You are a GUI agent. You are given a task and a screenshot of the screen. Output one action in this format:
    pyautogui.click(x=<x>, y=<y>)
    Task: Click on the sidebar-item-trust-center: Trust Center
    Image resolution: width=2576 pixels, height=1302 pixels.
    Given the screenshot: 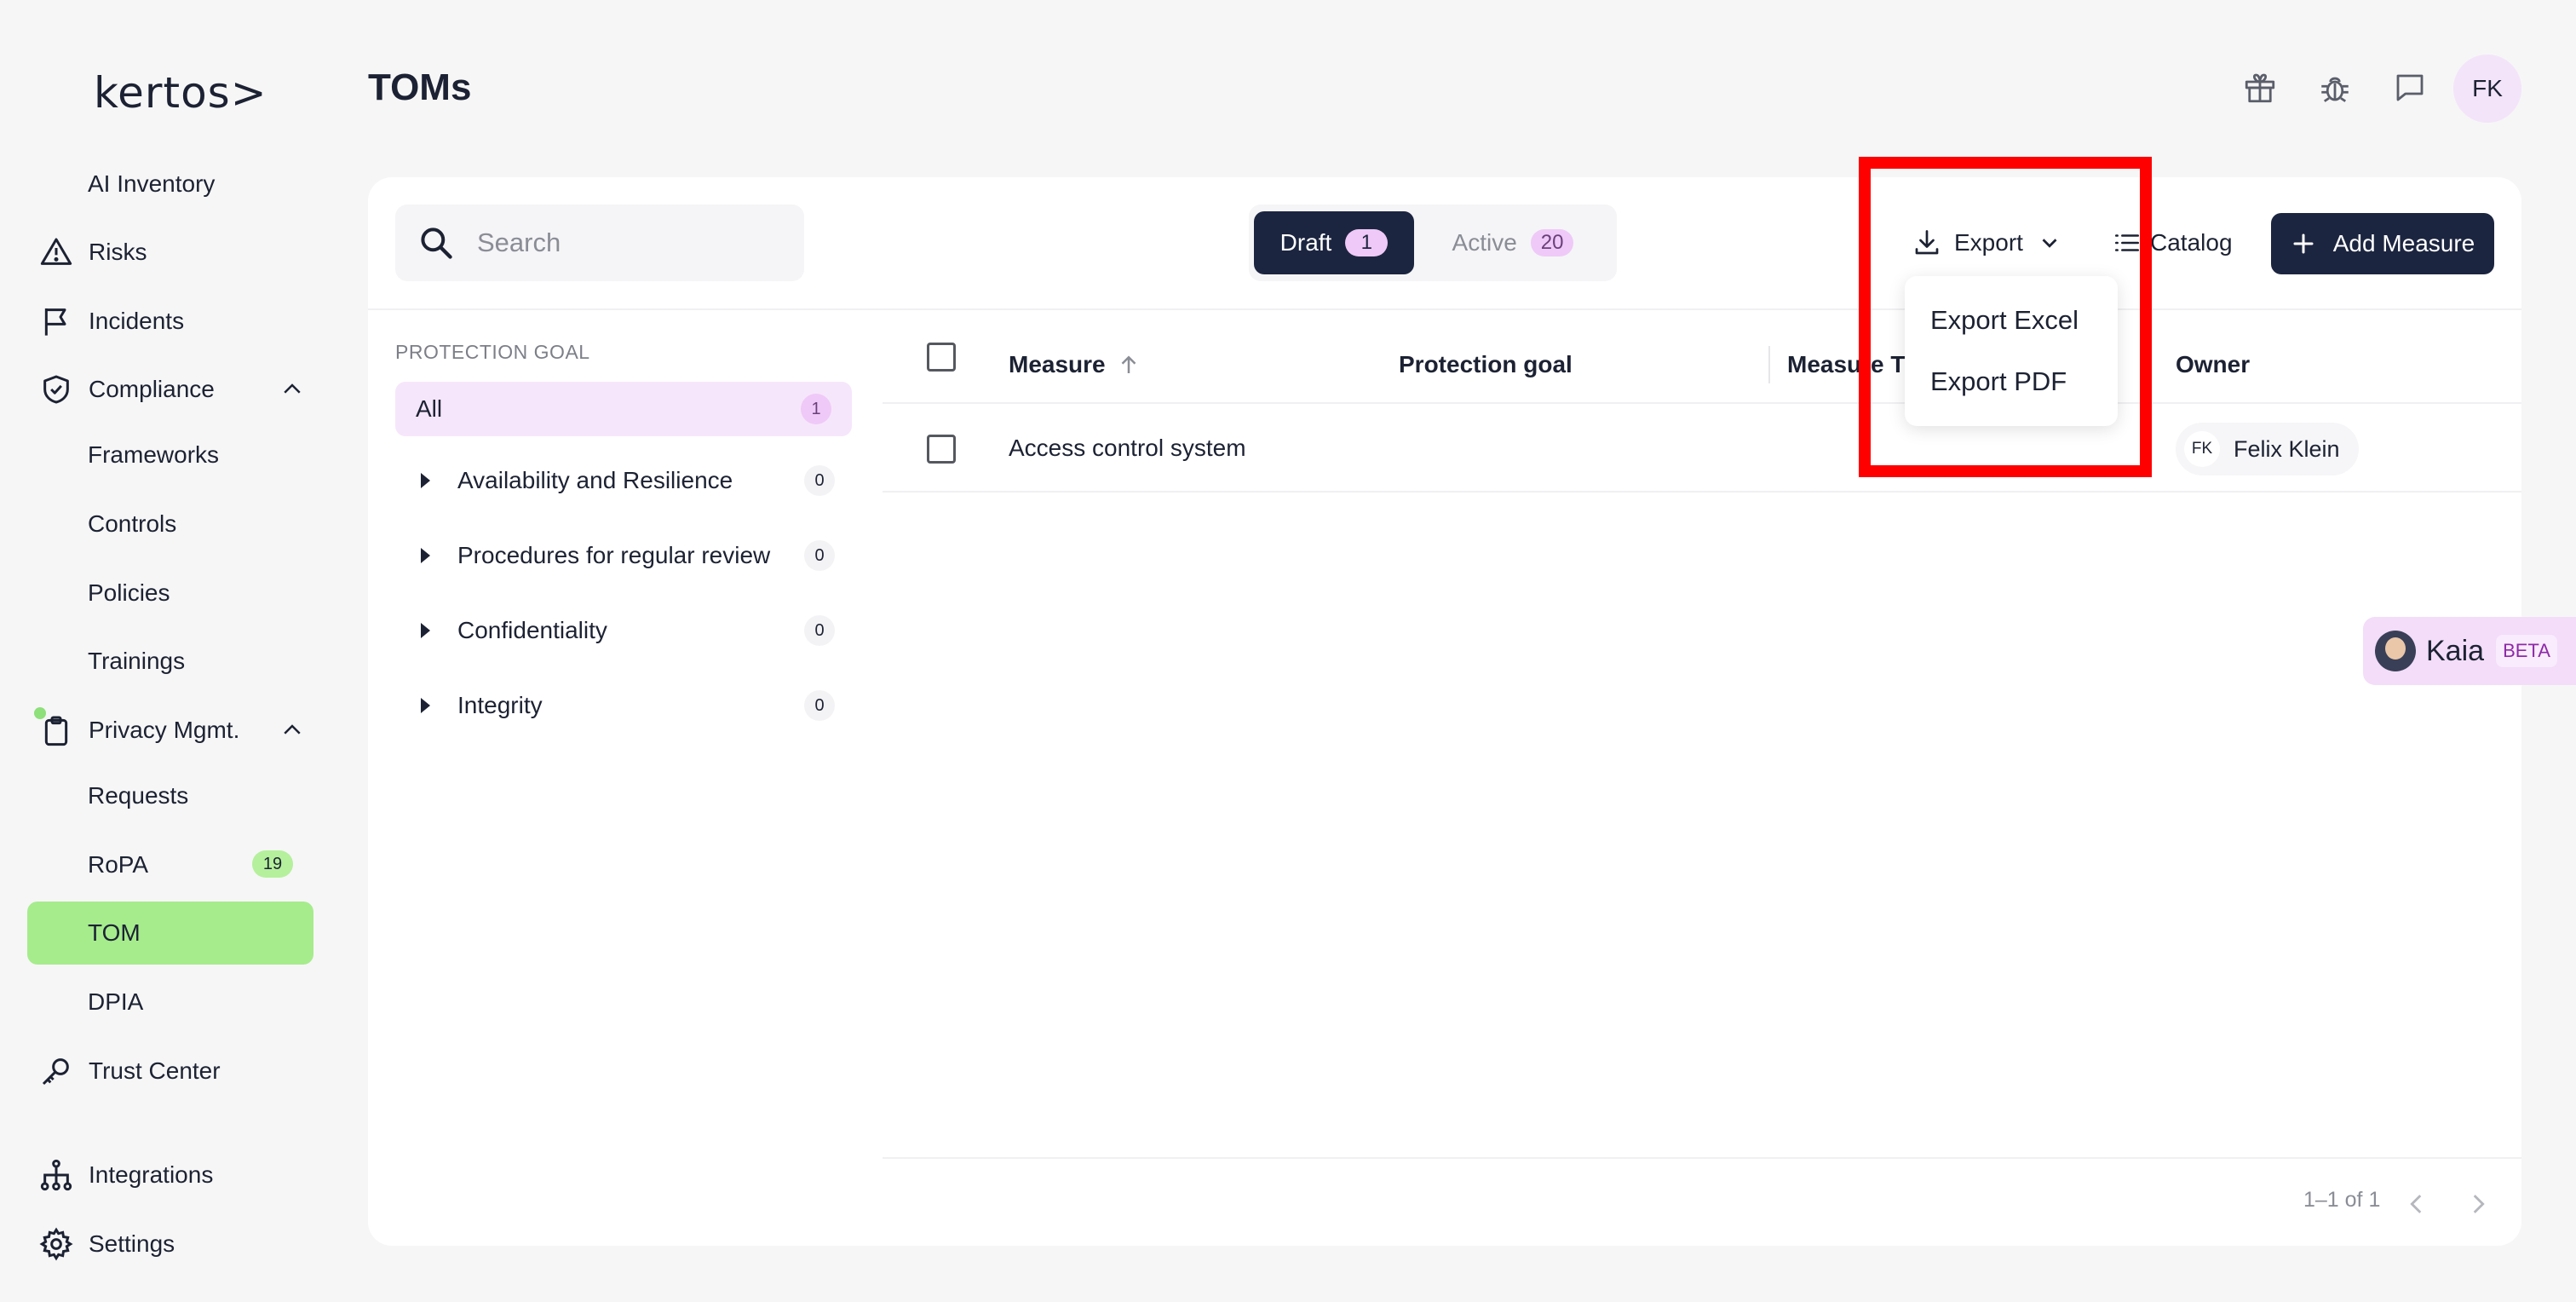 What is the action you would take?
    pyautogui.click(x=130, y=1072)
    